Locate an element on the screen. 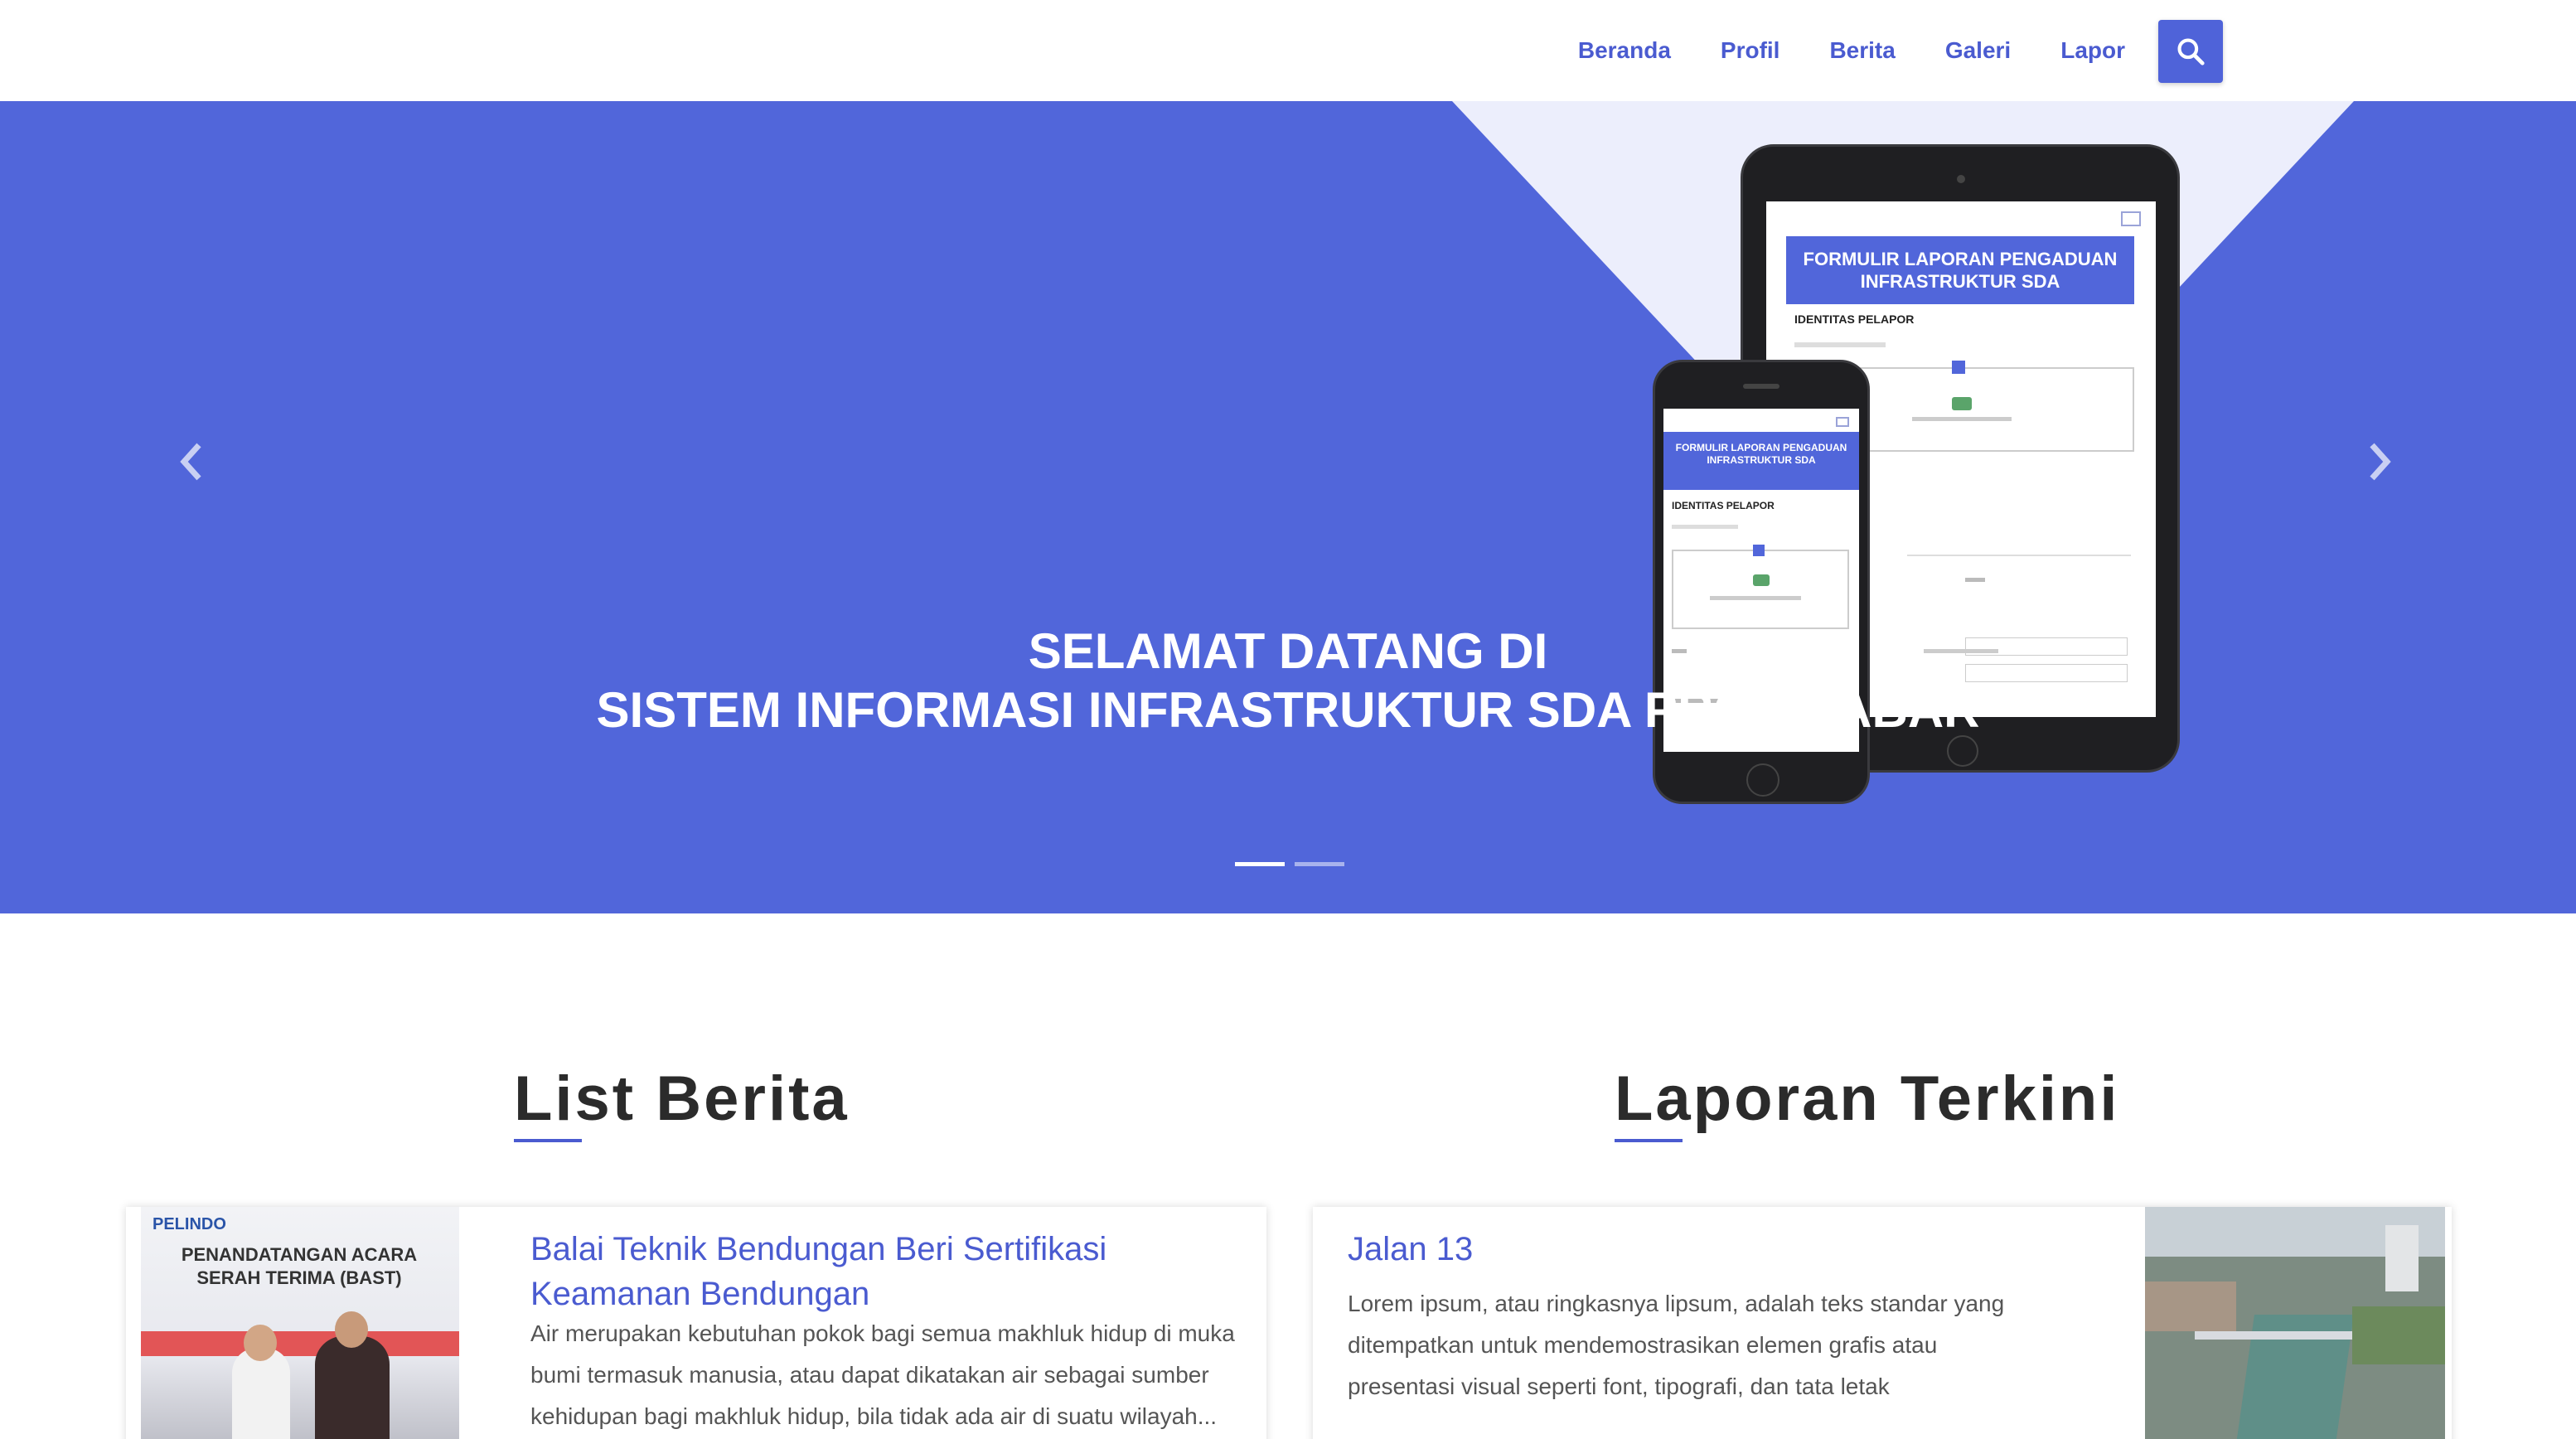  news-section-title: List Berita is located at coordinates (682, 1099).